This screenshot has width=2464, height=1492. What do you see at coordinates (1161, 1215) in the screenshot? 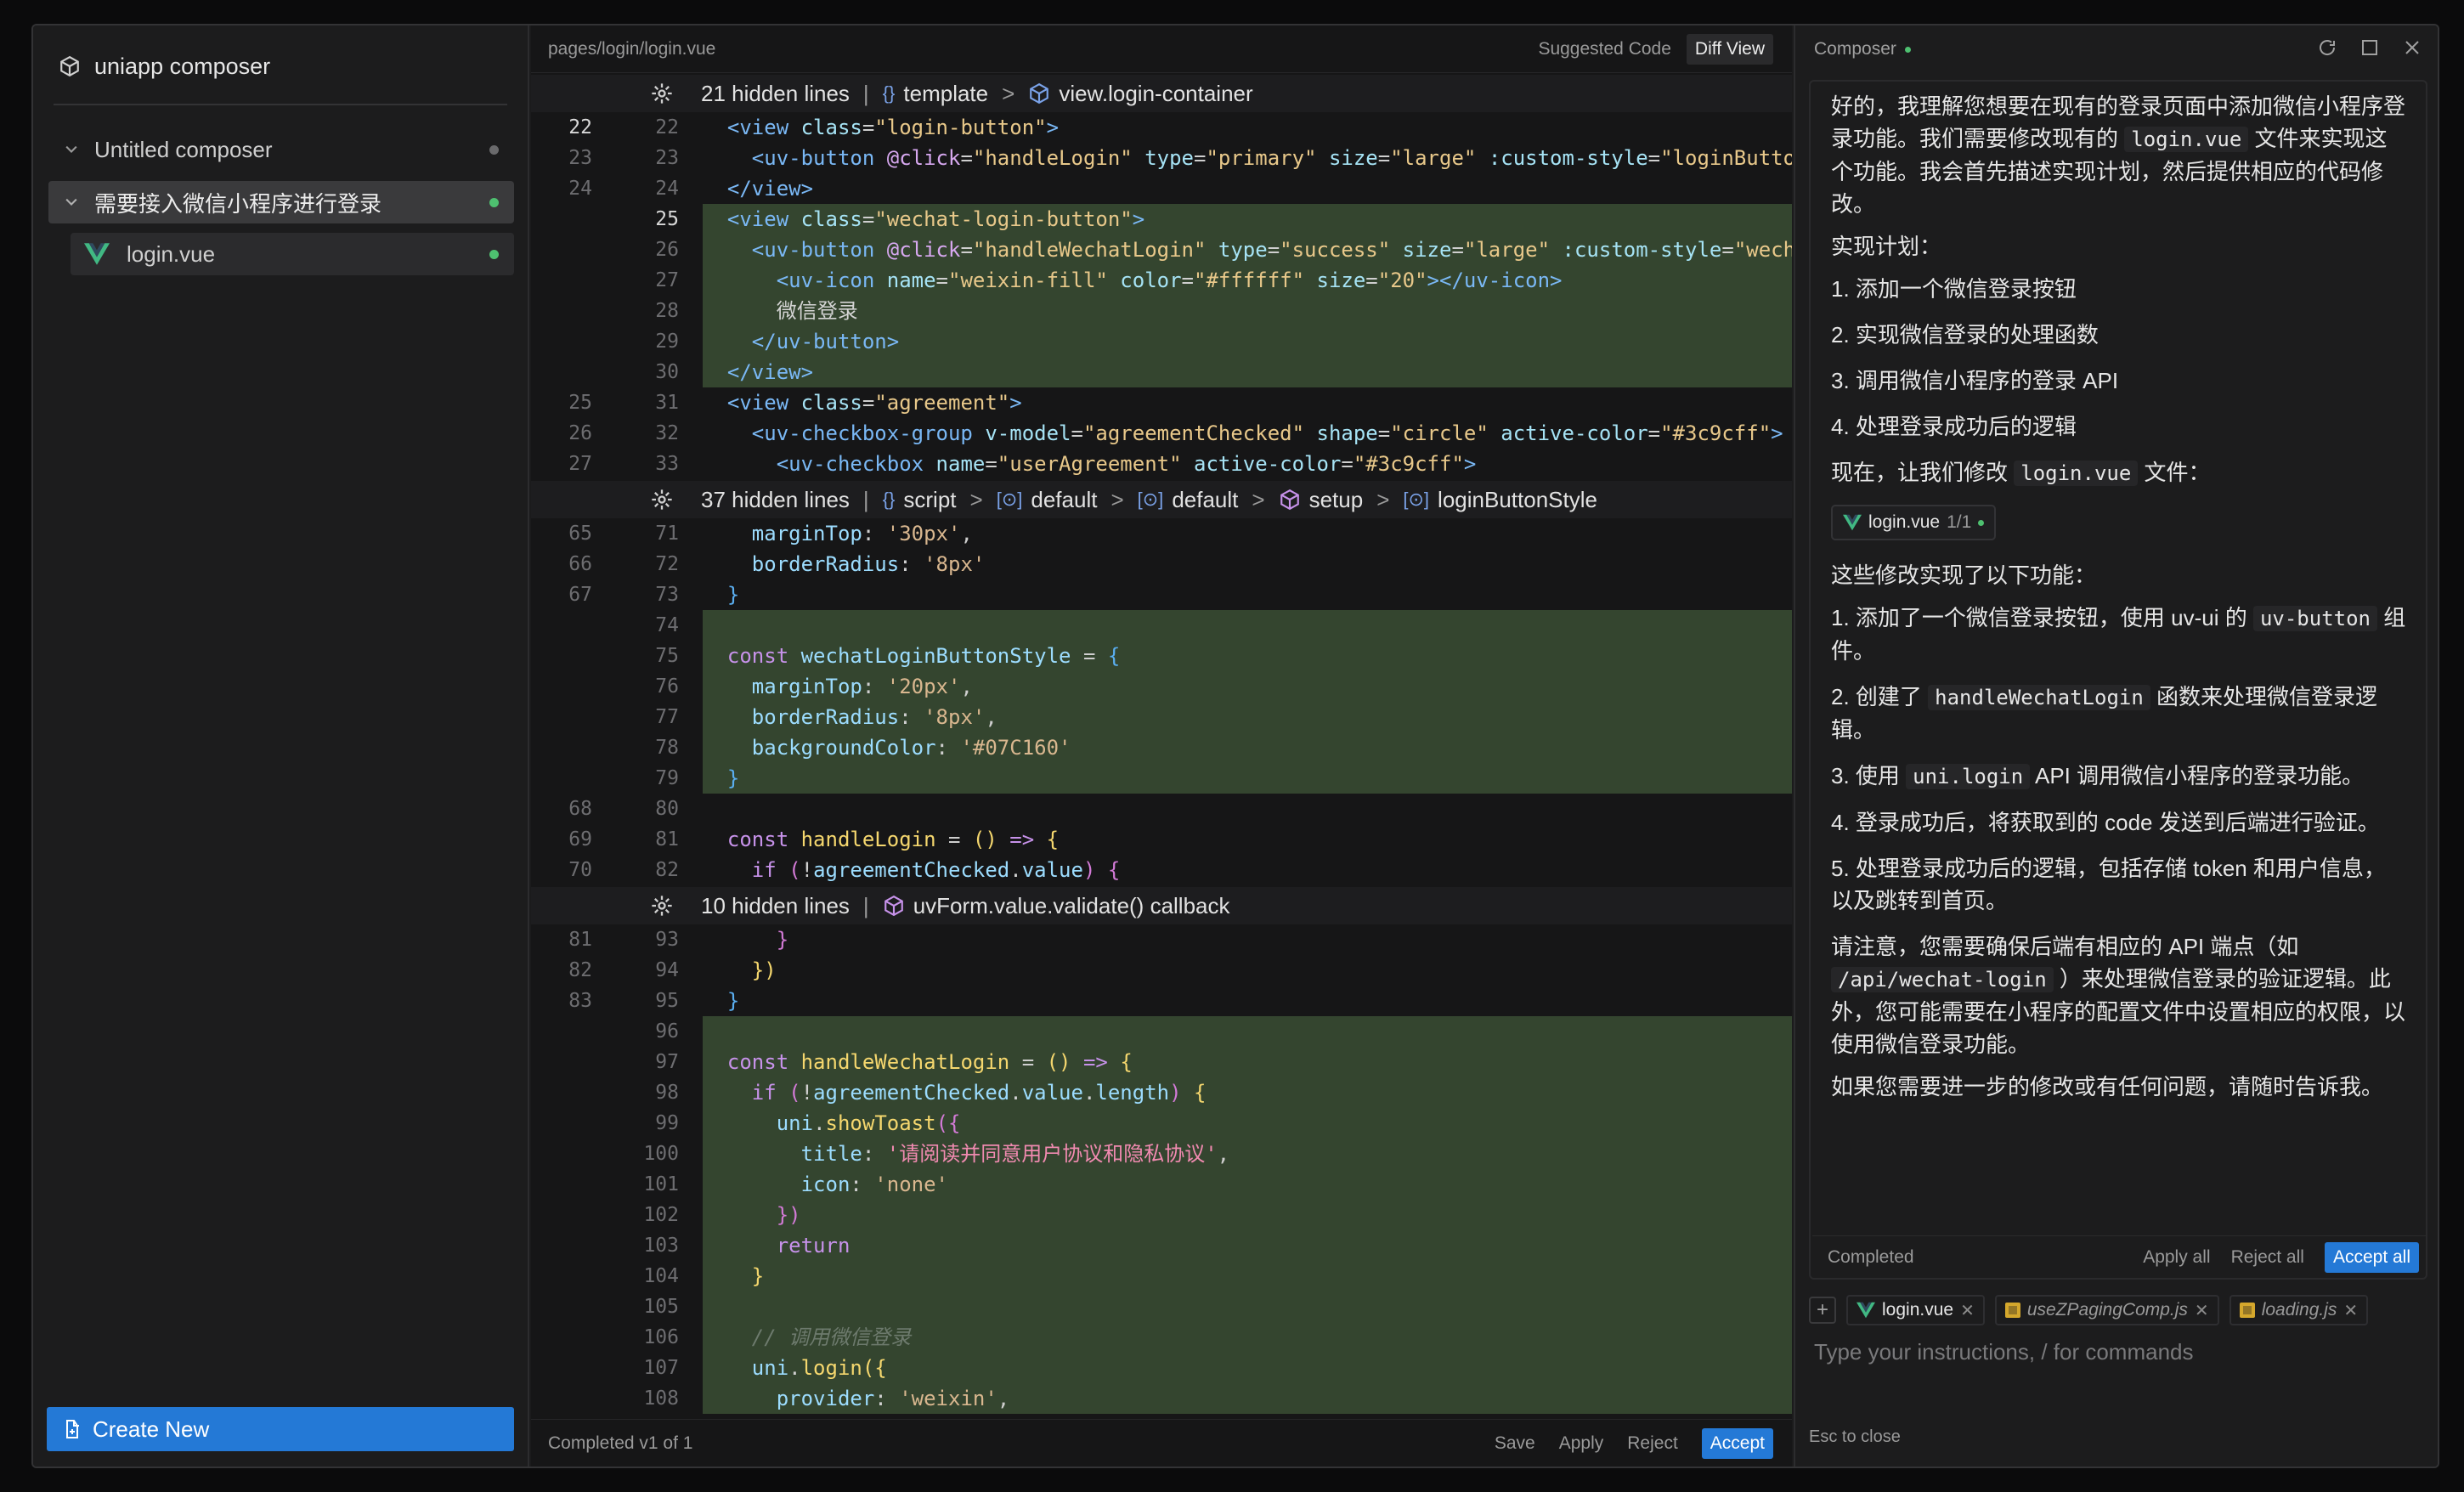
I see `code-line-added: 102 })` at bounding box center [1161, 1215].